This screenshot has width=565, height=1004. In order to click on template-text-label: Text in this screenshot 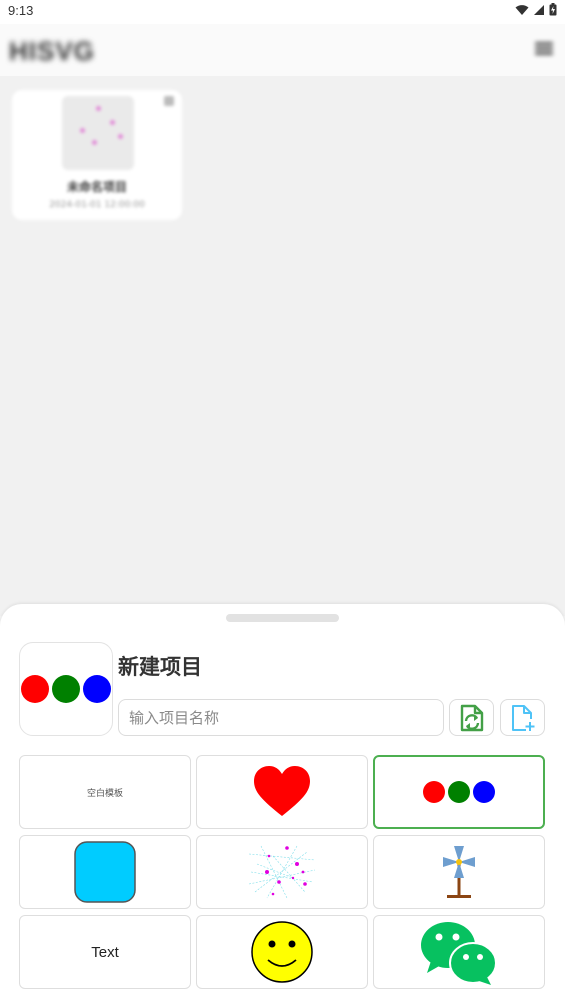, I will do `click(105, 952)`.